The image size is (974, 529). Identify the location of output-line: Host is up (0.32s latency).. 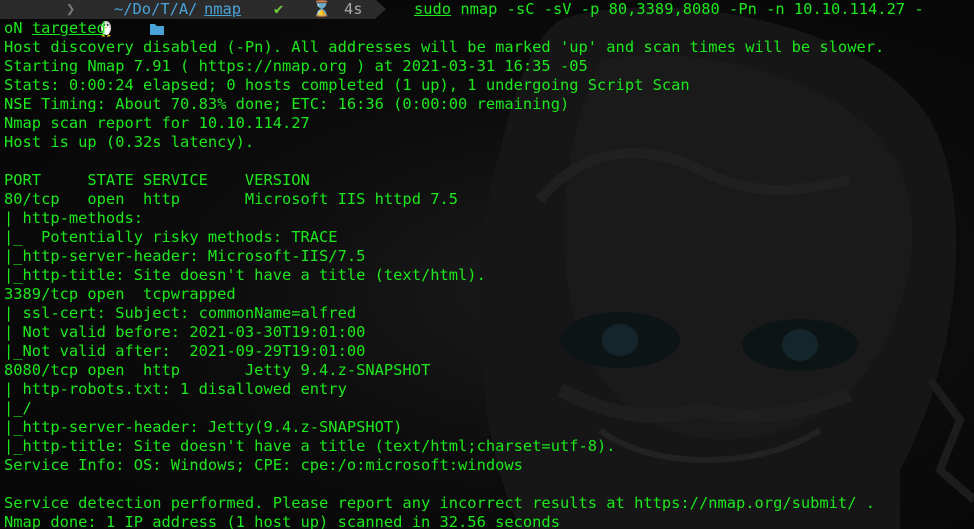
(444, 142).